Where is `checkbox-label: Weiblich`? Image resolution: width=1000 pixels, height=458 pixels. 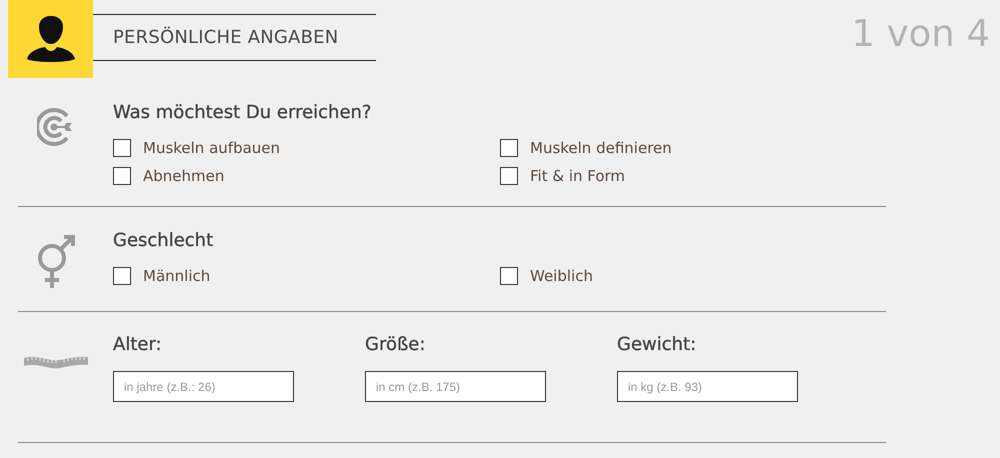
checkbox-label: Weiblich is located at coordinates (561, 276).